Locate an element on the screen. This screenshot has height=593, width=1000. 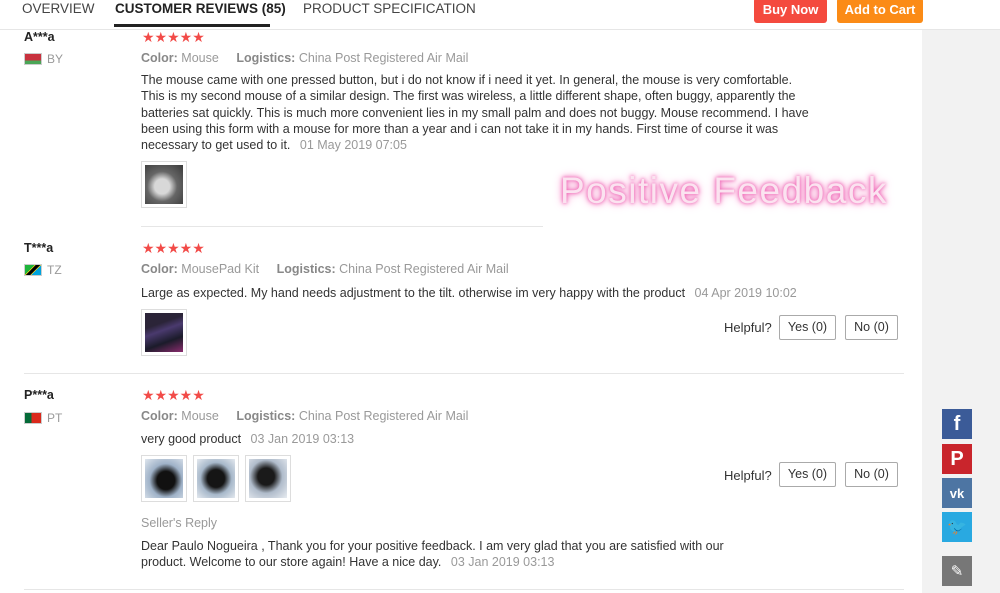
facebook-share-button: f is located at coordinates (957, 424).